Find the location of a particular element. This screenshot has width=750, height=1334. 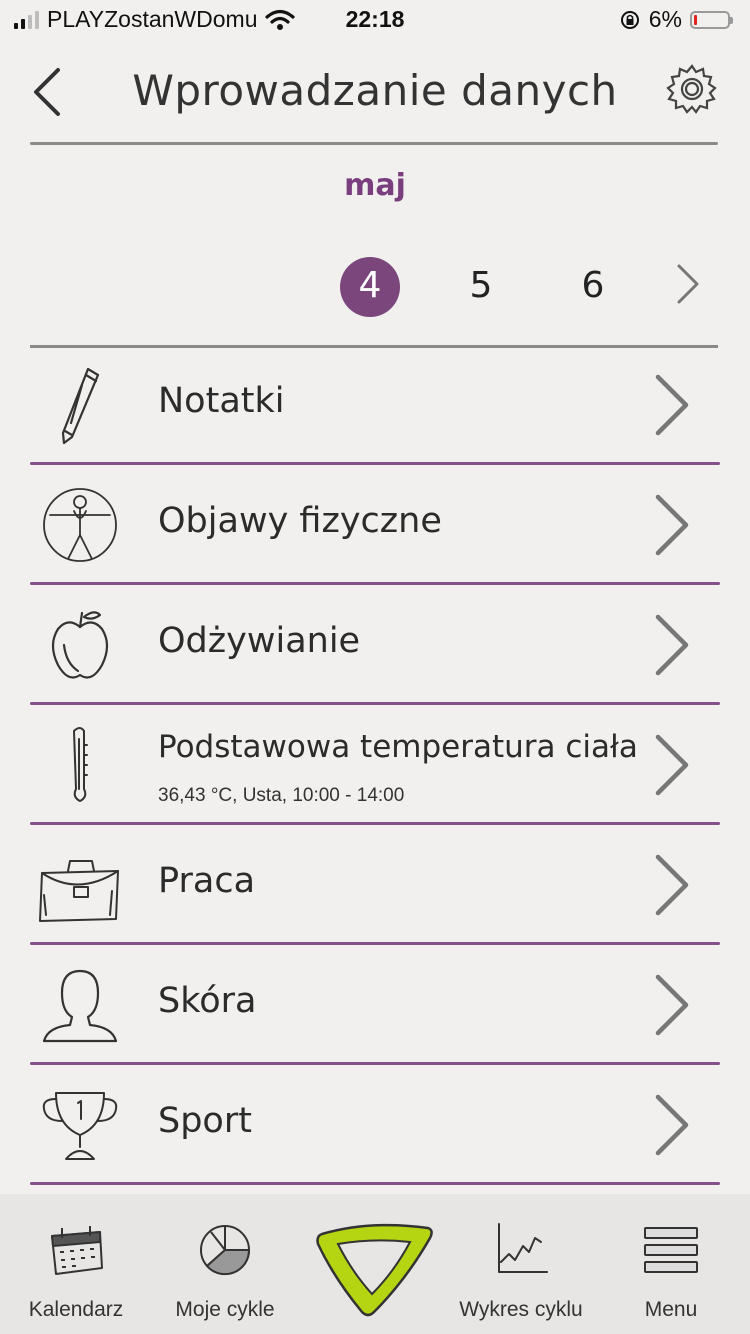

day-4: 4 is located at coordinates (370, 285).